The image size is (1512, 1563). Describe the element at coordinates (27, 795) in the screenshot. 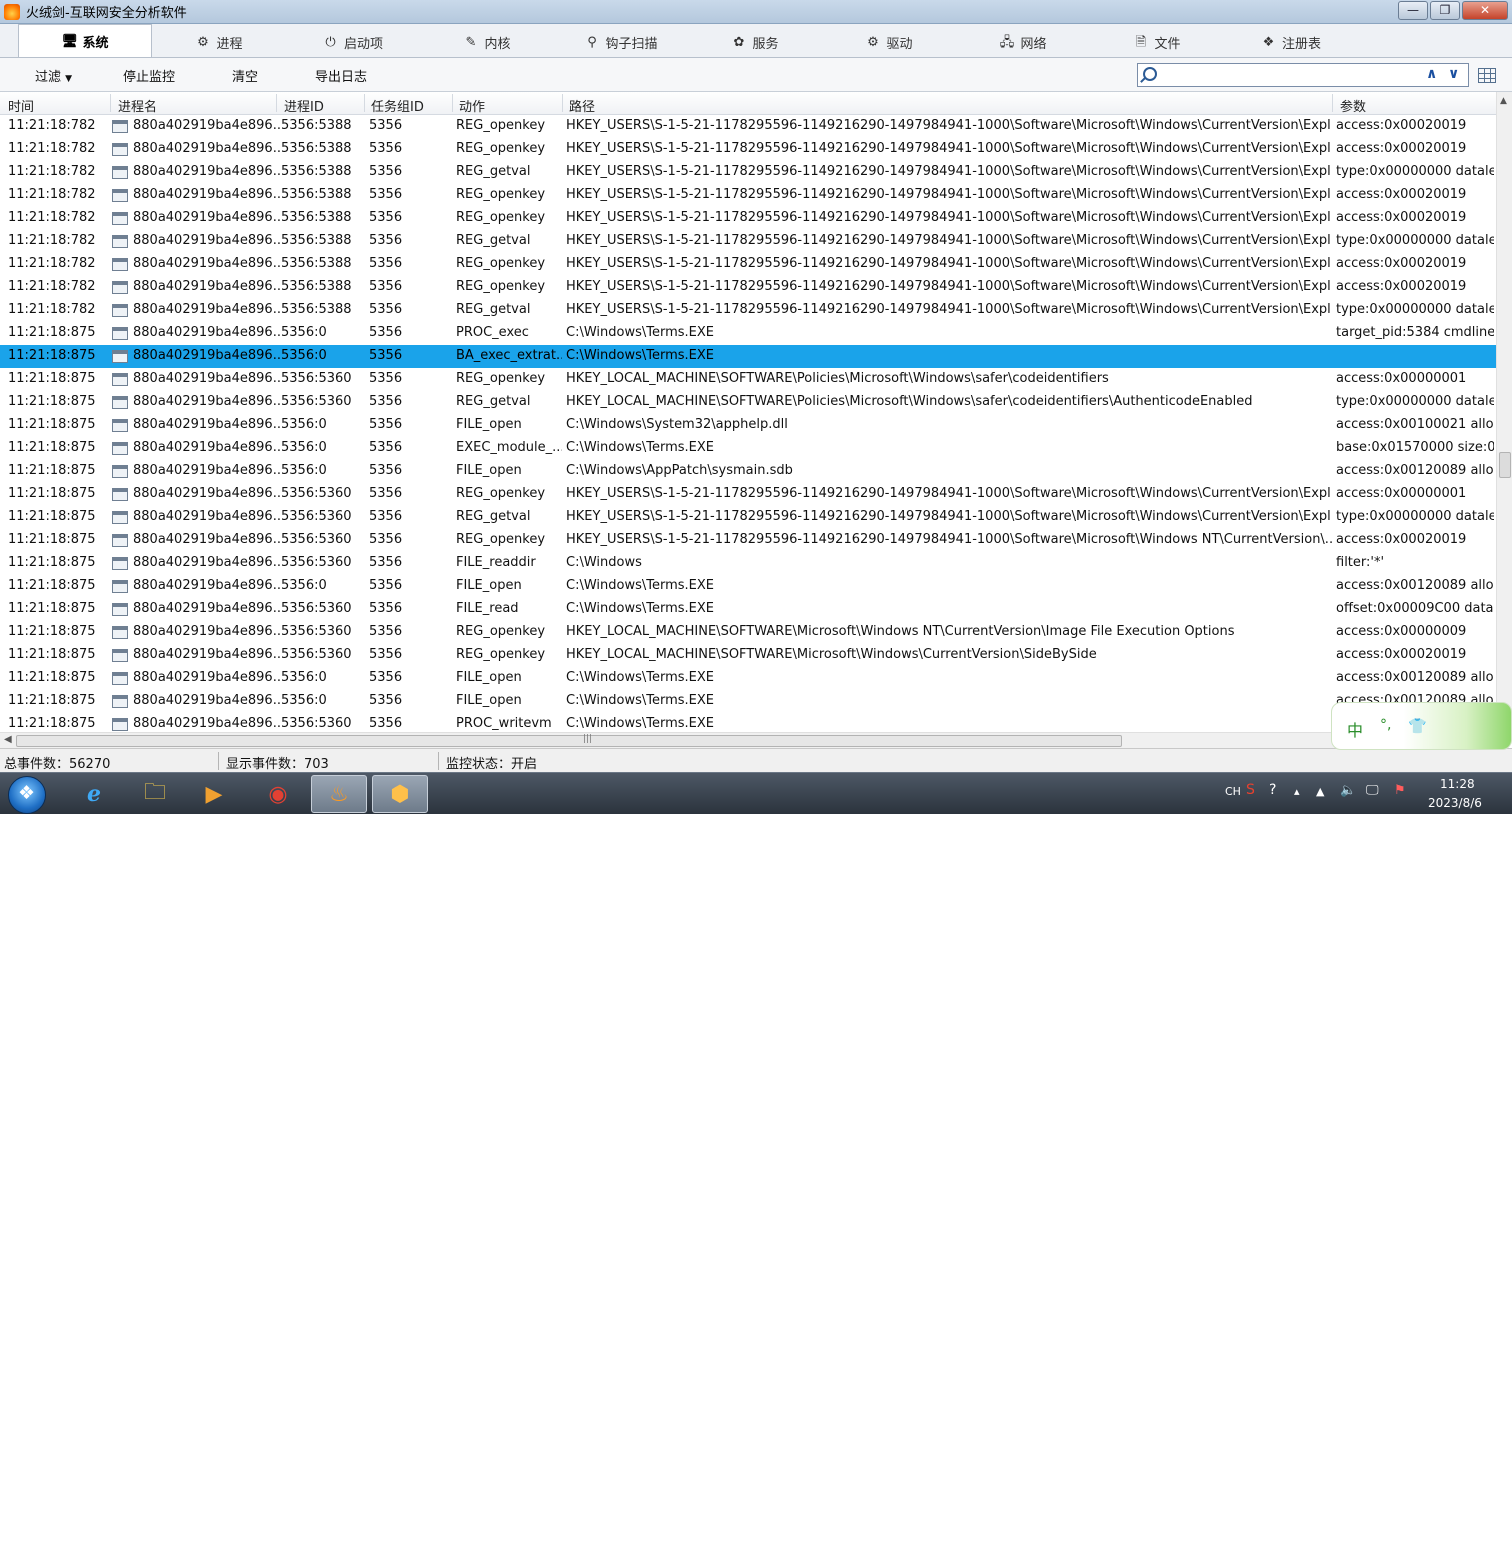

I see `start-button` at that location.